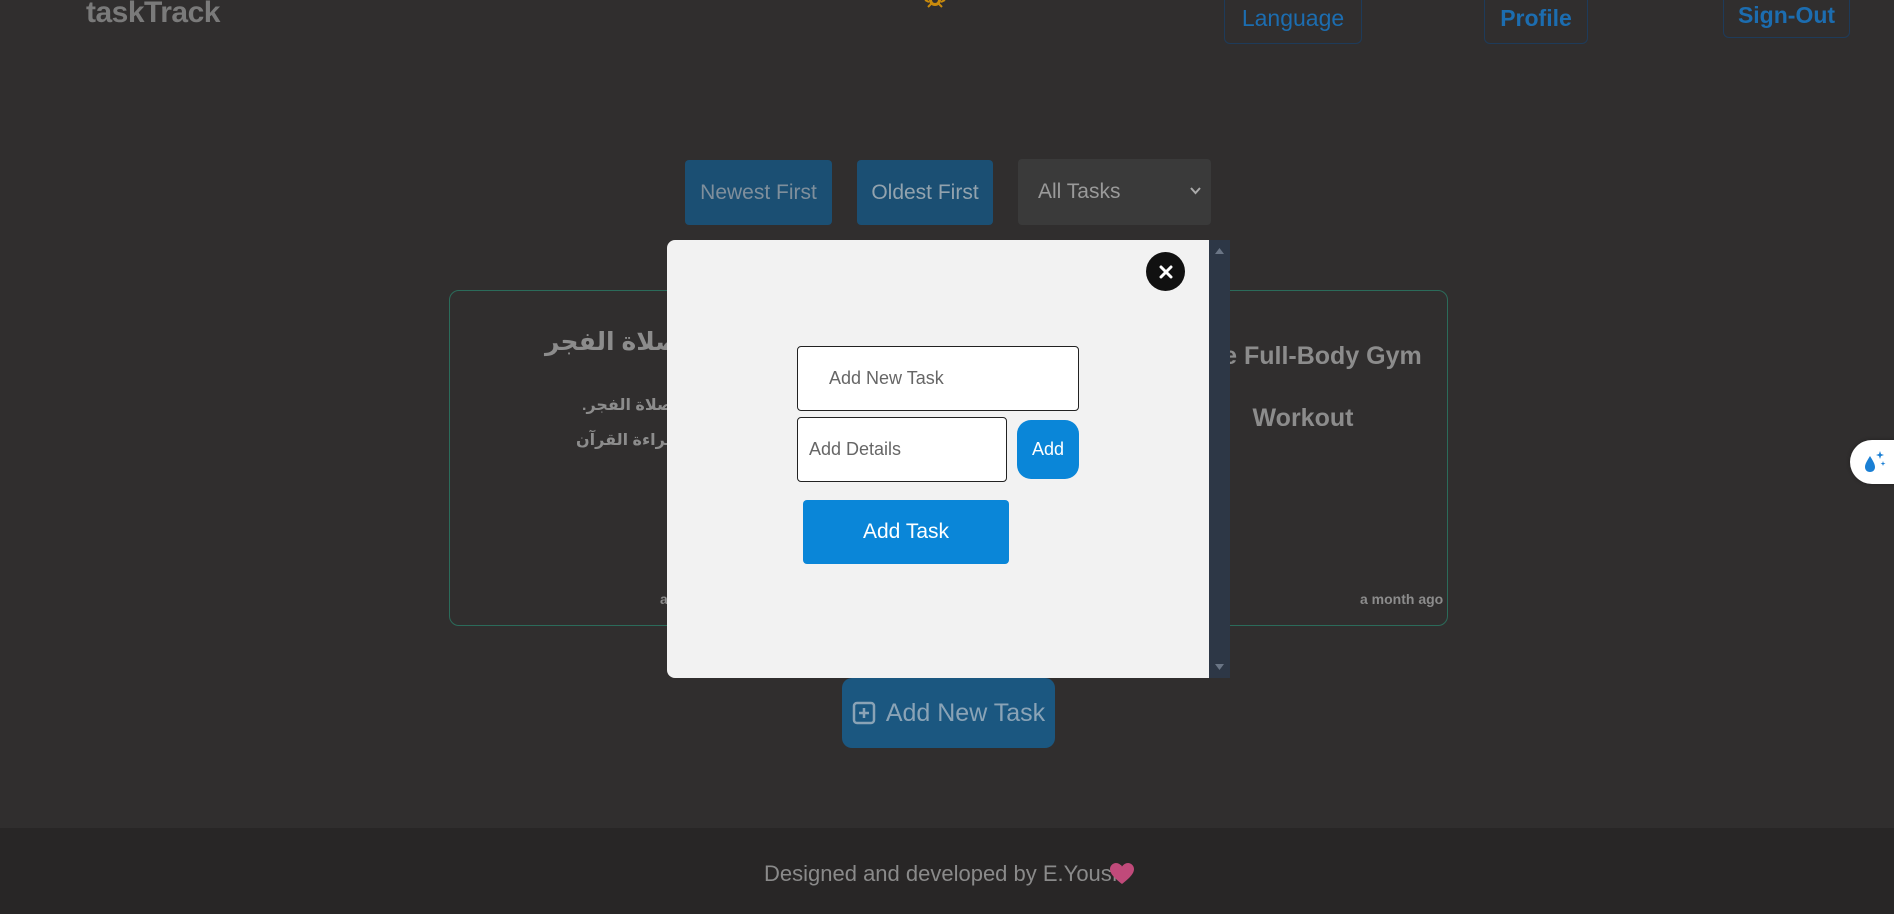  I want to click on add-new-task-button: Add New Task, so click(948, 713).